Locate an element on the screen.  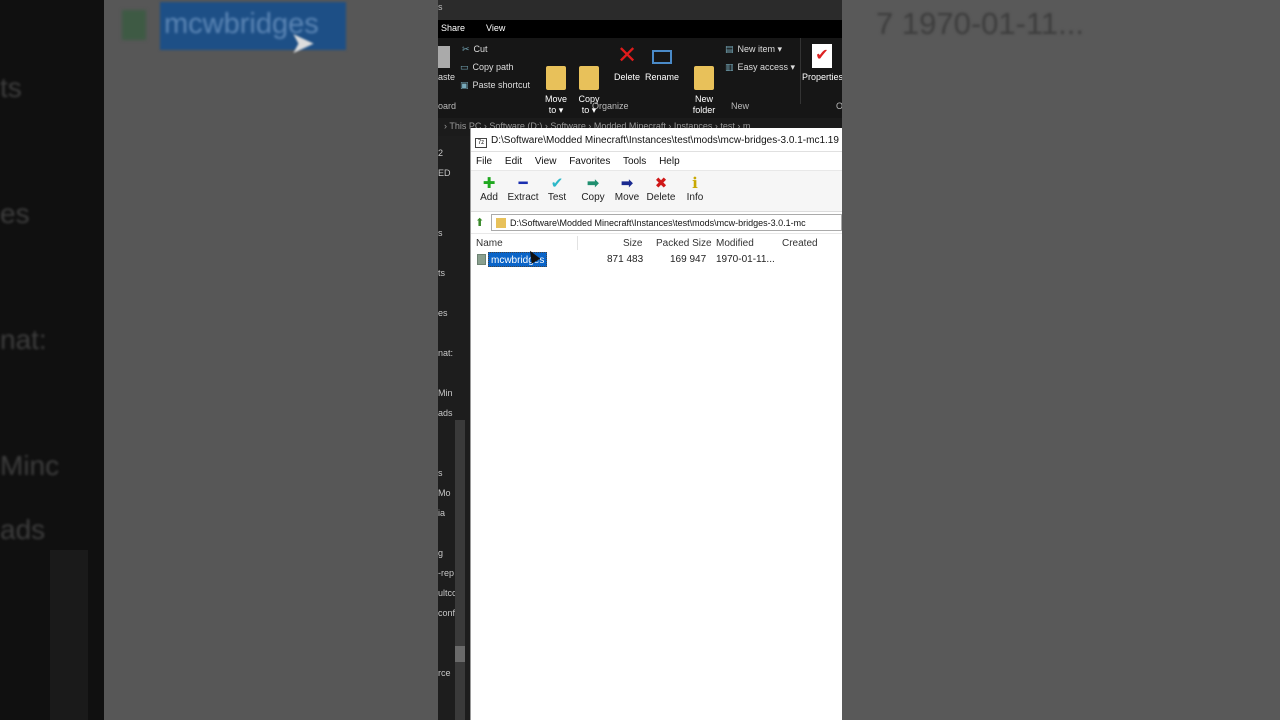
new-folder-button: New folder is located at coordinates (704, 85).